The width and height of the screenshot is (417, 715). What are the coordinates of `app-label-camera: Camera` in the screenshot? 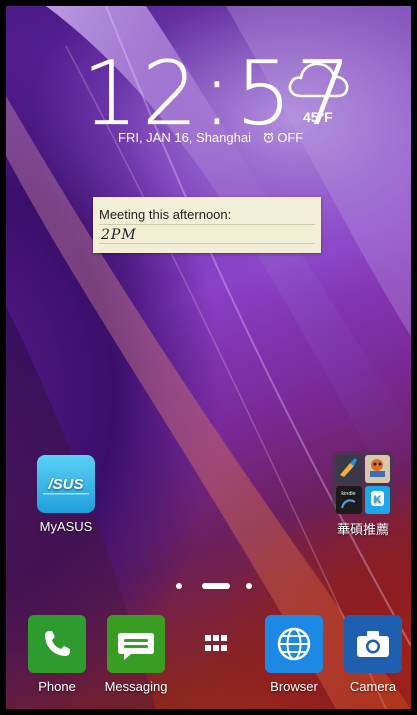 It's located at (373, 686).